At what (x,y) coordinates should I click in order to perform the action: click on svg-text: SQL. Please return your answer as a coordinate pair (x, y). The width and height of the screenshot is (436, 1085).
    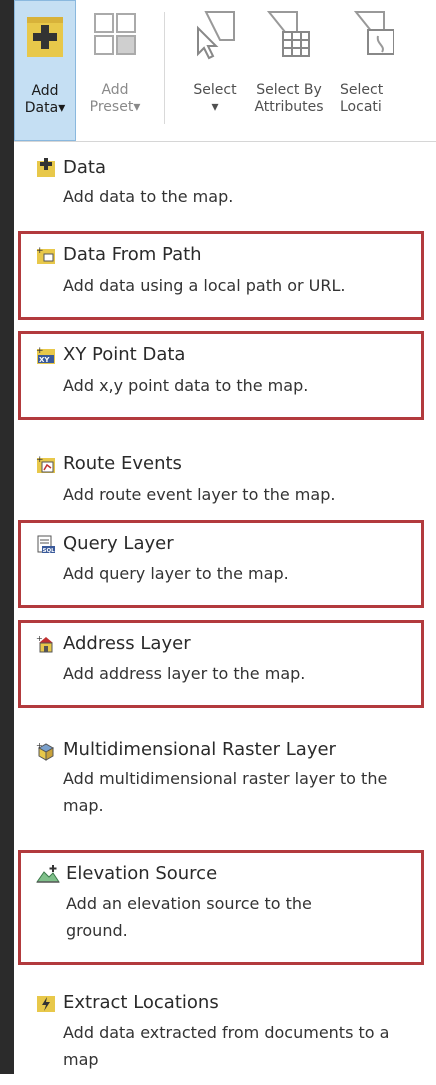
    Looking at the image, I should click on (49, 551).